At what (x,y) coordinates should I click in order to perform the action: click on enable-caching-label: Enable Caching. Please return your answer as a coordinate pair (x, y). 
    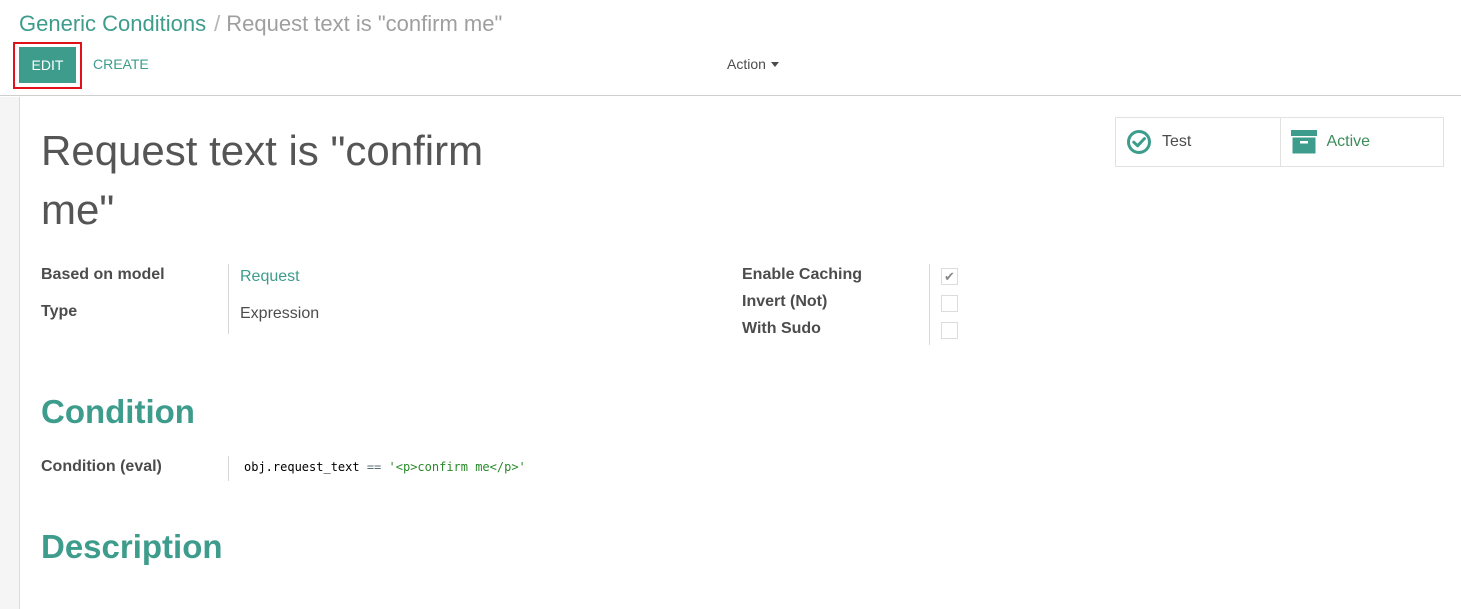
    Looking at the image, I should click on (802, 274).